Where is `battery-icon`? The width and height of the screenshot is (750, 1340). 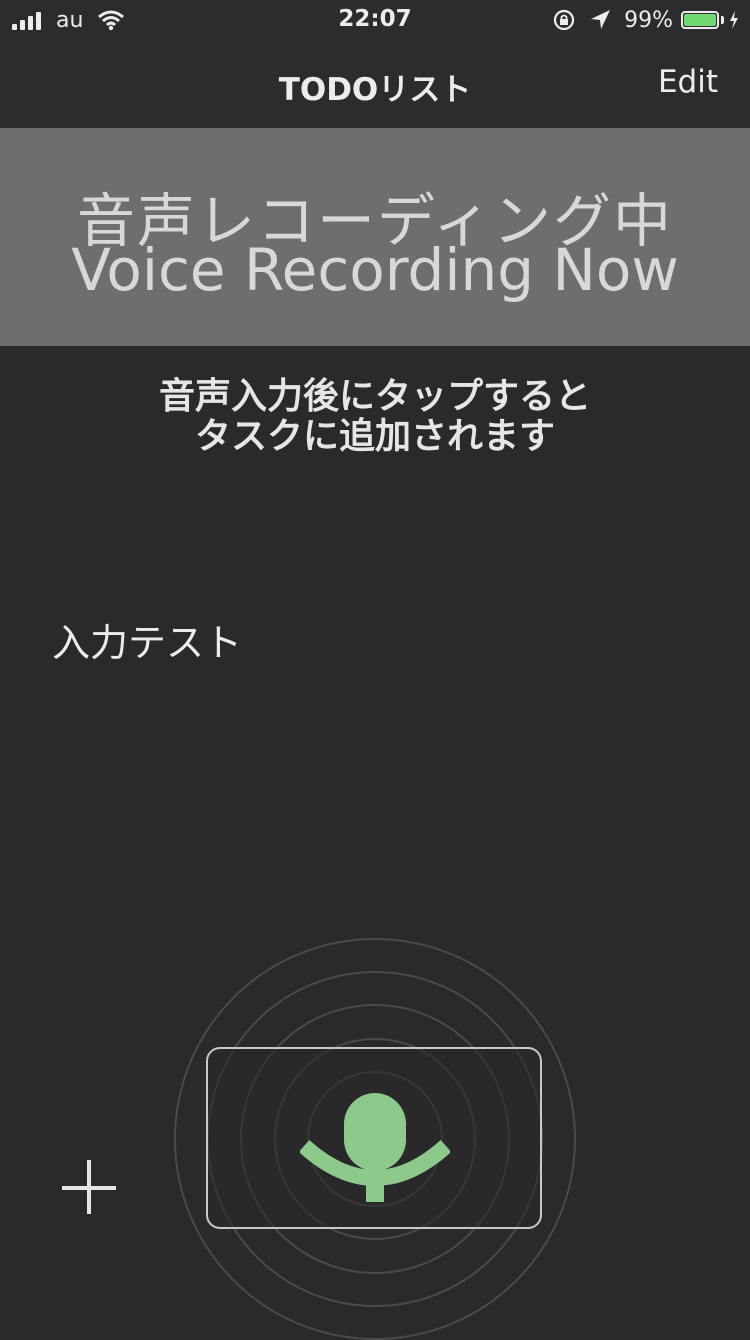 battery-icon is located at coordinates (700, 20).